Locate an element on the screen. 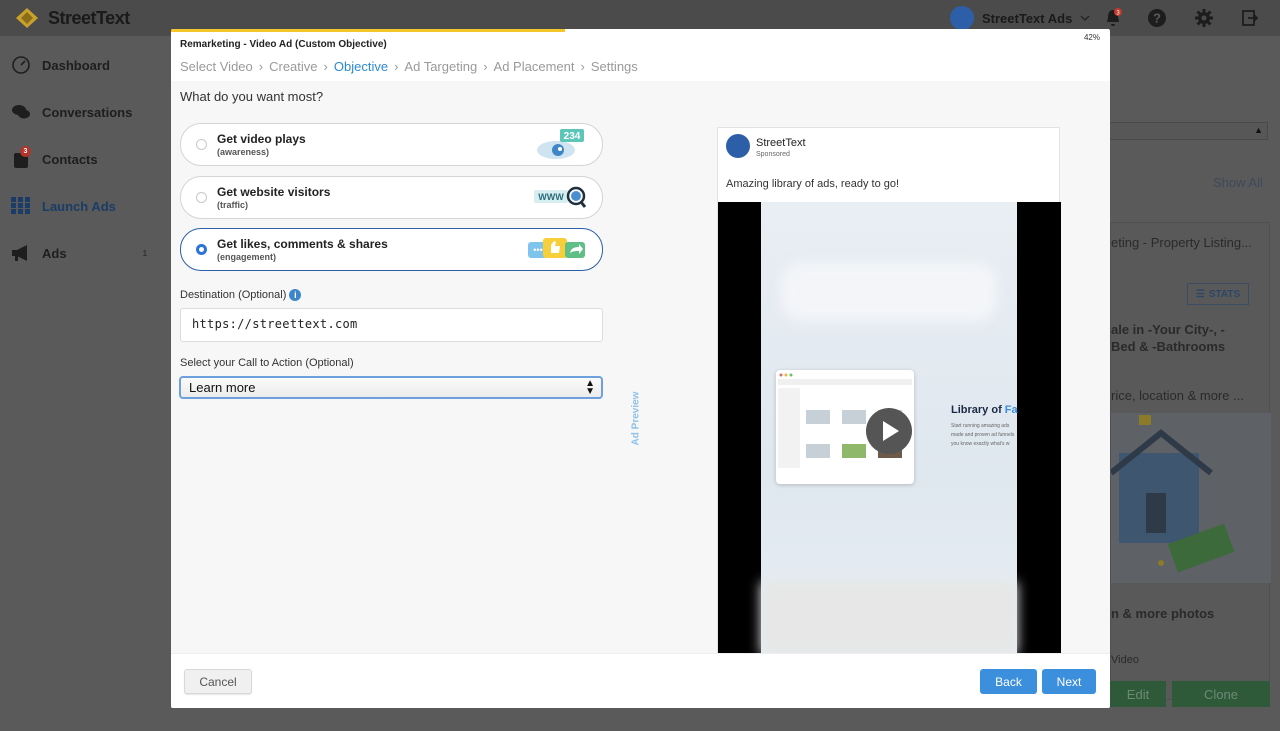 The width and height of the screenshot is (1280, 731). www-badge: WWW is located at coordinates (551, 197).